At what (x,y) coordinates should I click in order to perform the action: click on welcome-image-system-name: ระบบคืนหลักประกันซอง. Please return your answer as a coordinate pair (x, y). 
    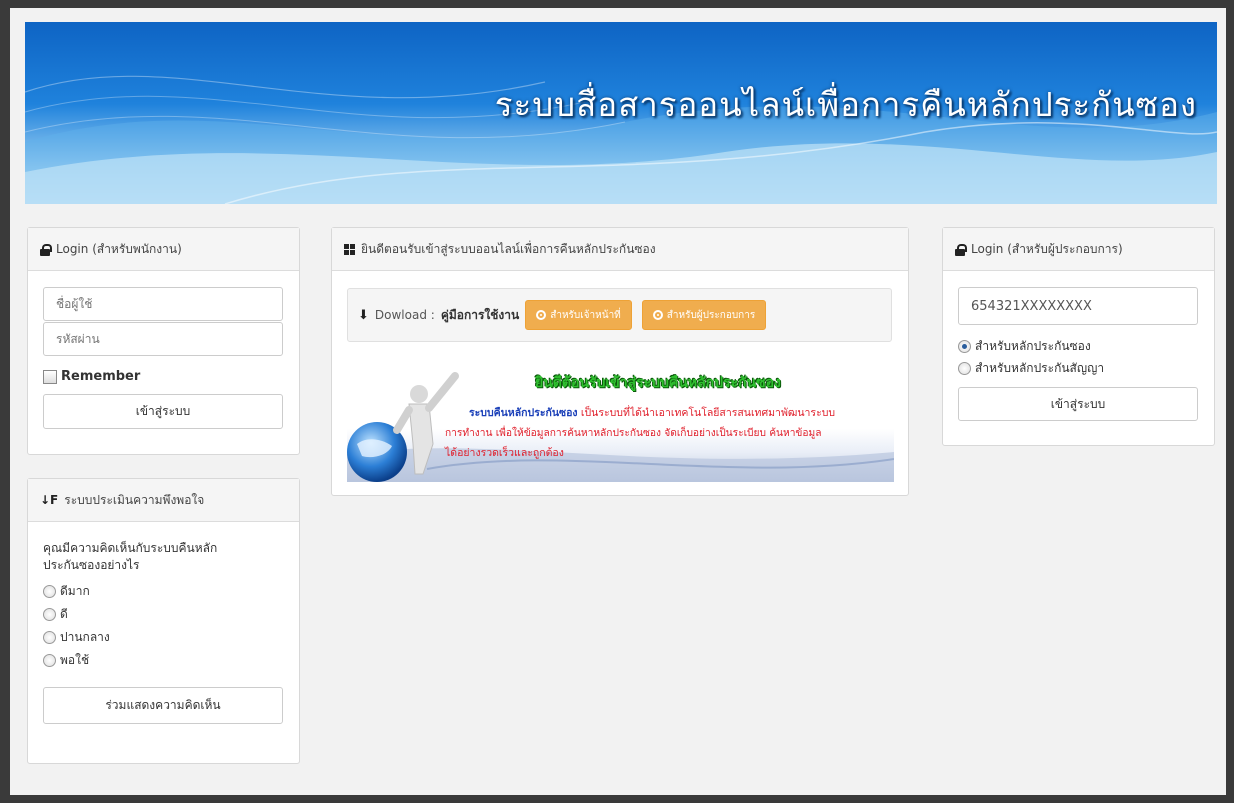
    Looking at the image, I should click on (523, 413).